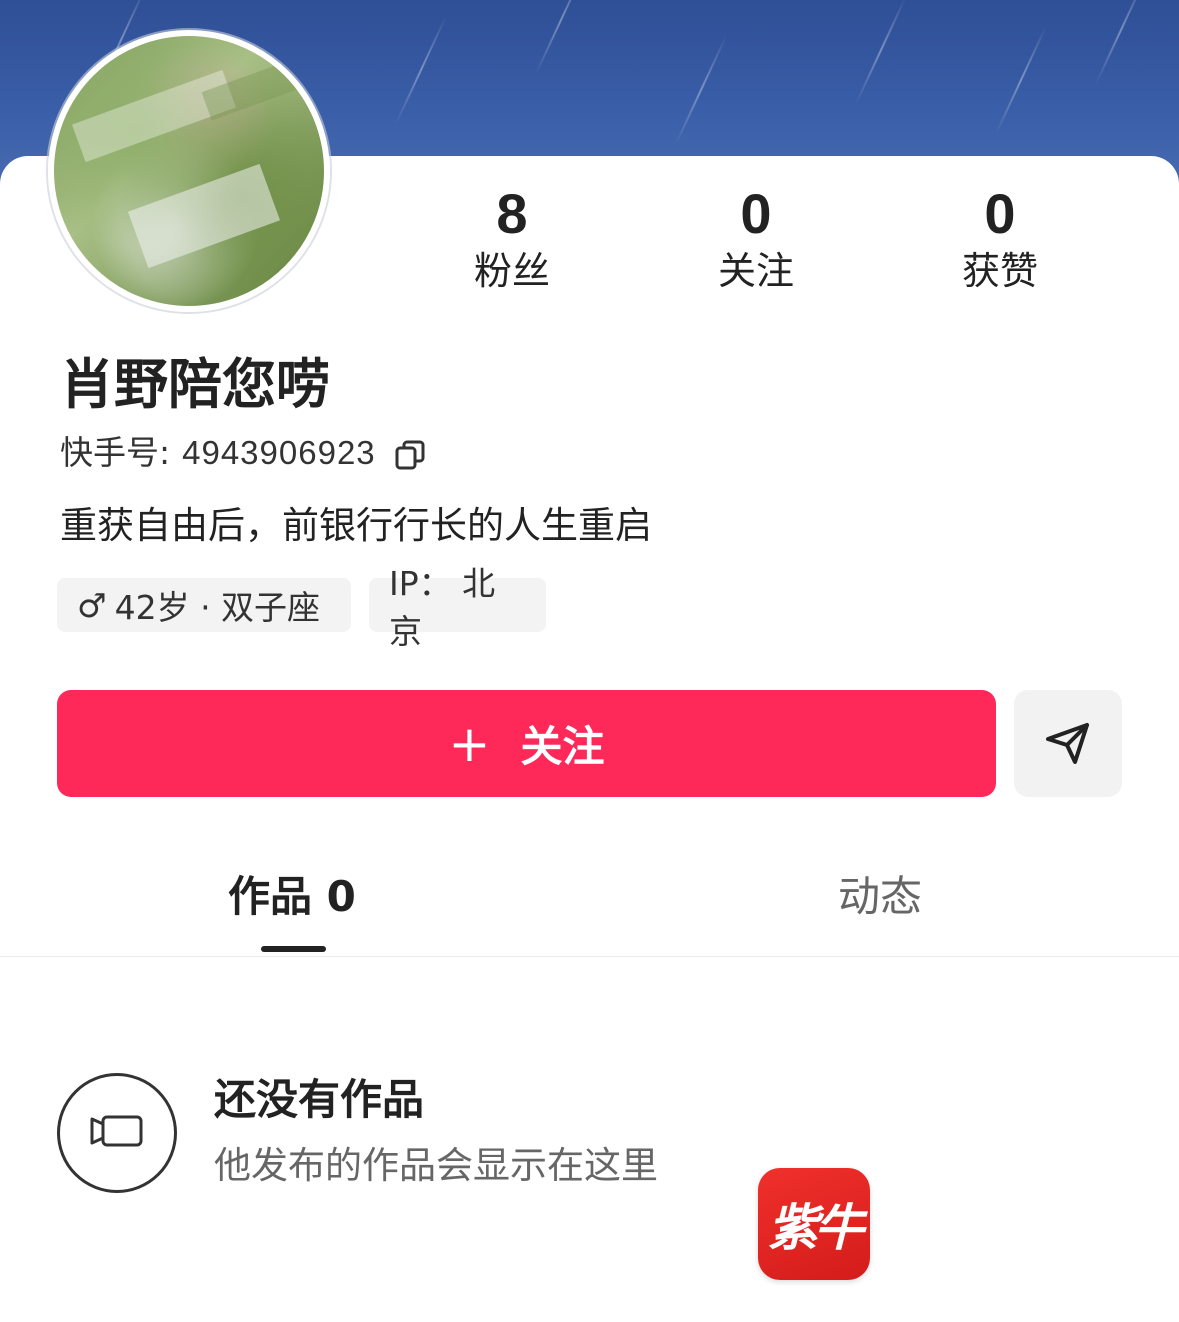  I want to click on video-camera-icon, so click(117, 1133).